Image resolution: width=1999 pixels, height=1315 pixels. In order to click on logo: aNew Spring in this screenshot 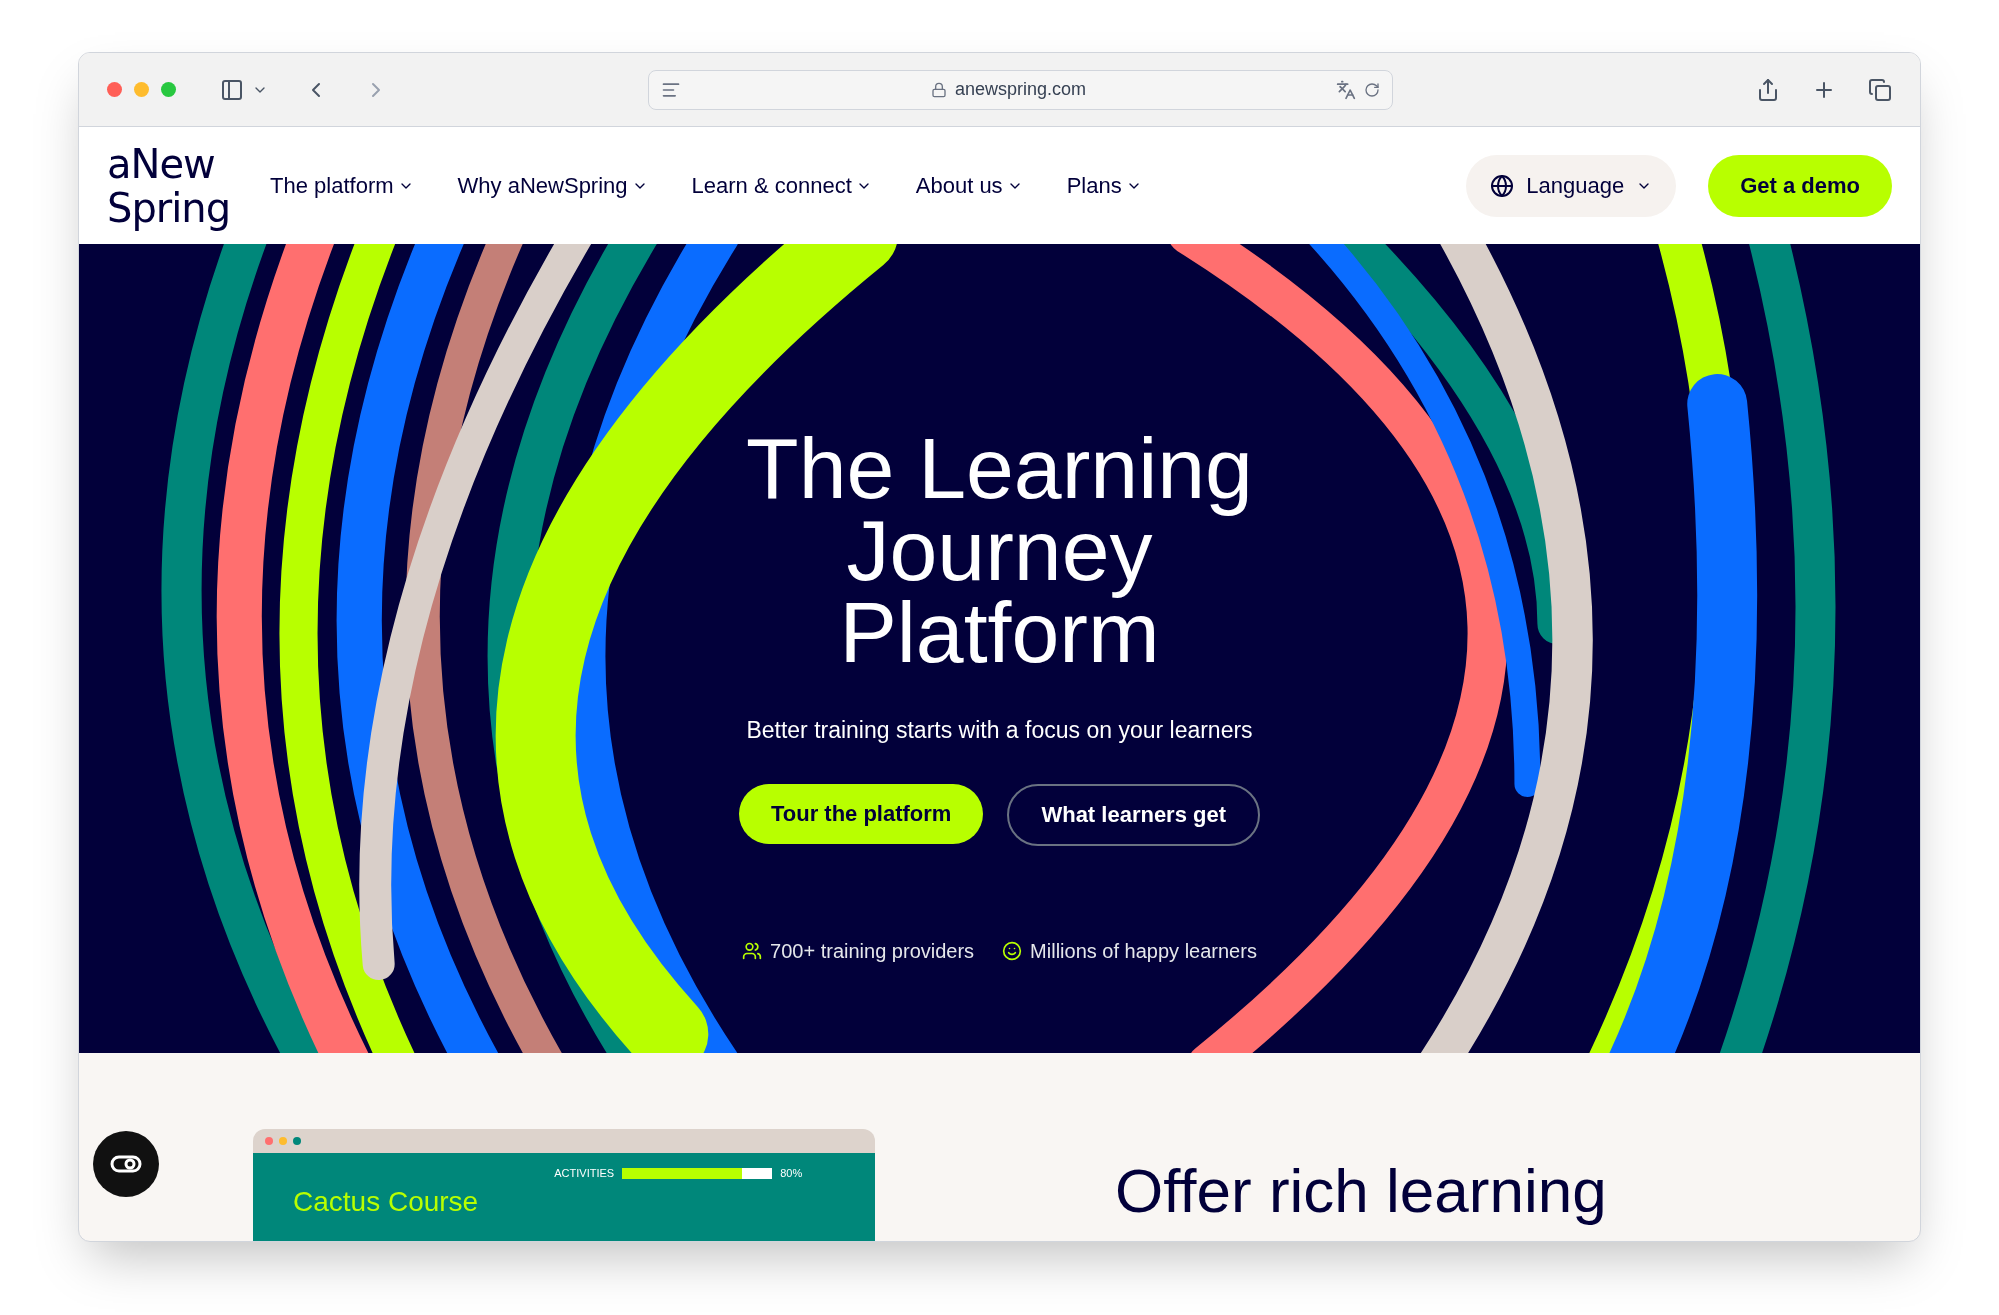, I will do `click(169, 185)`.